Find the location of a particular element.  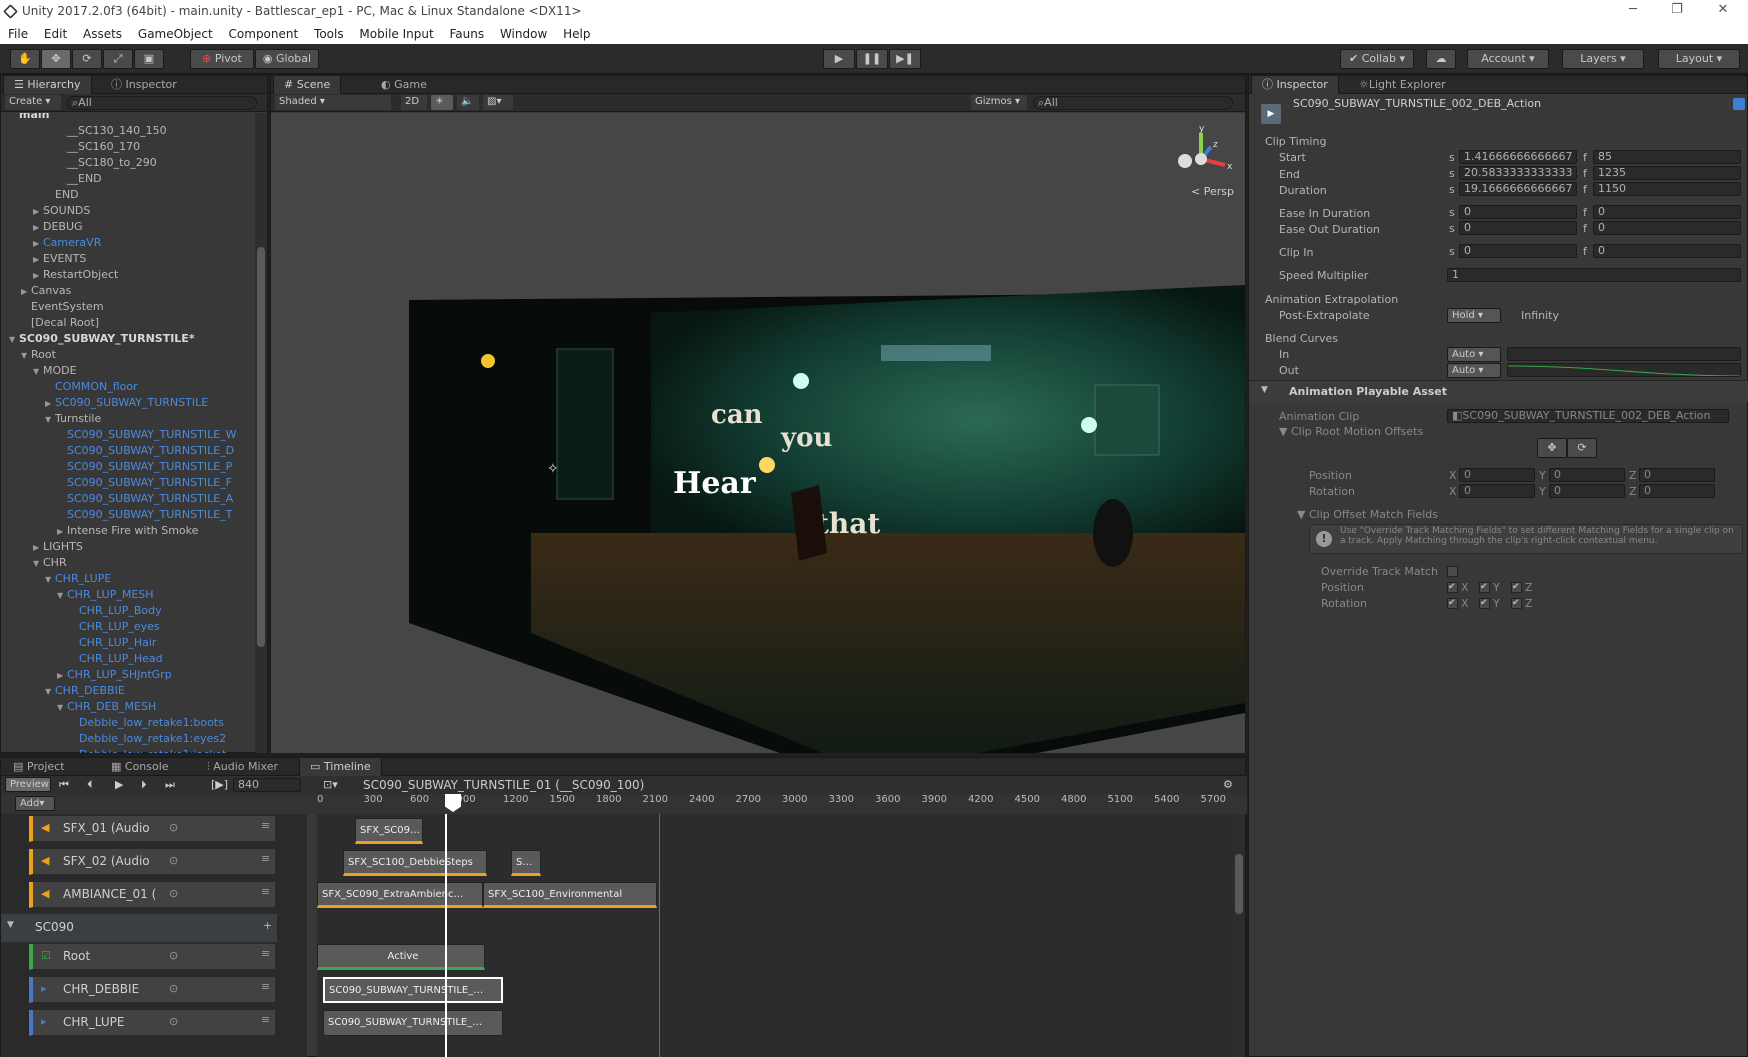

step-button: ▶❚ is located at coordinates (905, 59).